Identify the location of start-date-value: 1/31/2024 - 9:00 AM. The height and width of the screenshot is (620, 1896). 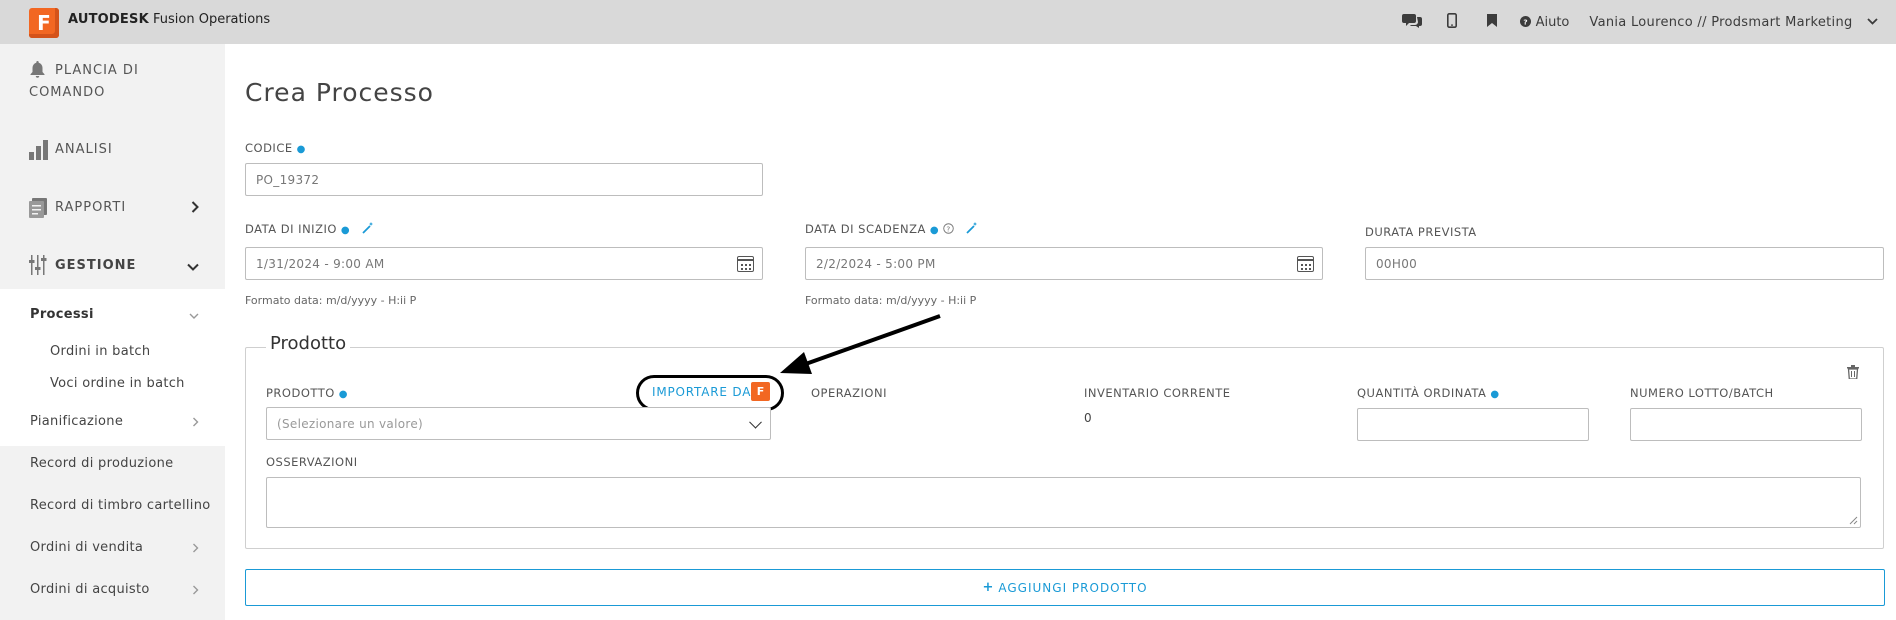
(320, 263).